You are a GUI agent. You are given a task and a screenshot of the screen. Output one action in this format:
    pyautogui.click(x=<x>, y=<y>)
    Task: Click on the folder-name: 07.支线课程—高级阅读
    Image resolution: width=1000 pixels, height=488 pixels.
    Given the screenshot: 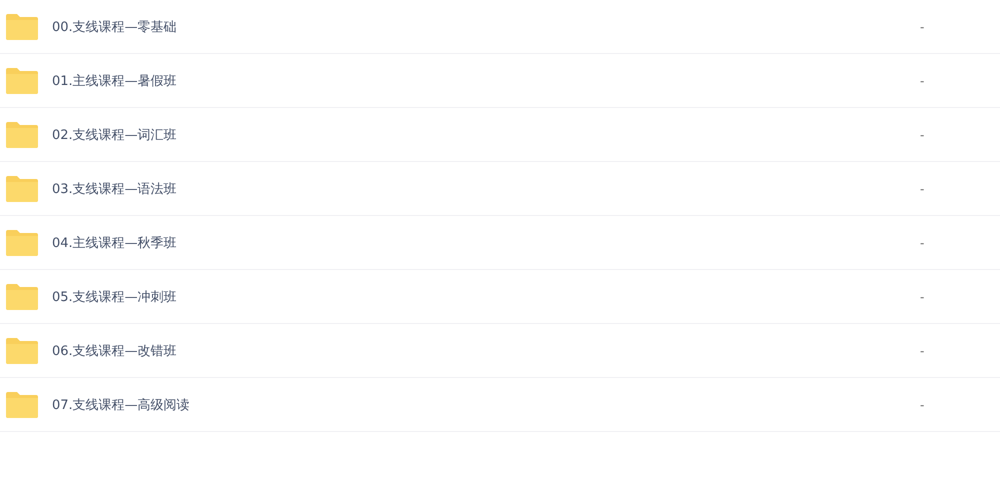 What is the action you would take?
    pyautogui.click(x=477, y=405)
    